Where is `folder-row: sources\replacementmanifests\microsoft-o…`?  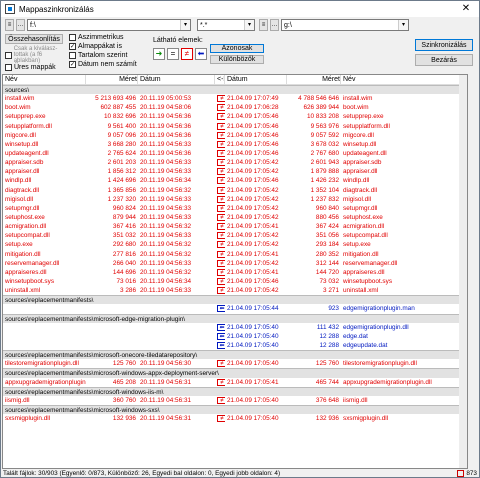
folder-row: sources\replacementmanifests\microsoft-o… is located at coordinates (235, 355).